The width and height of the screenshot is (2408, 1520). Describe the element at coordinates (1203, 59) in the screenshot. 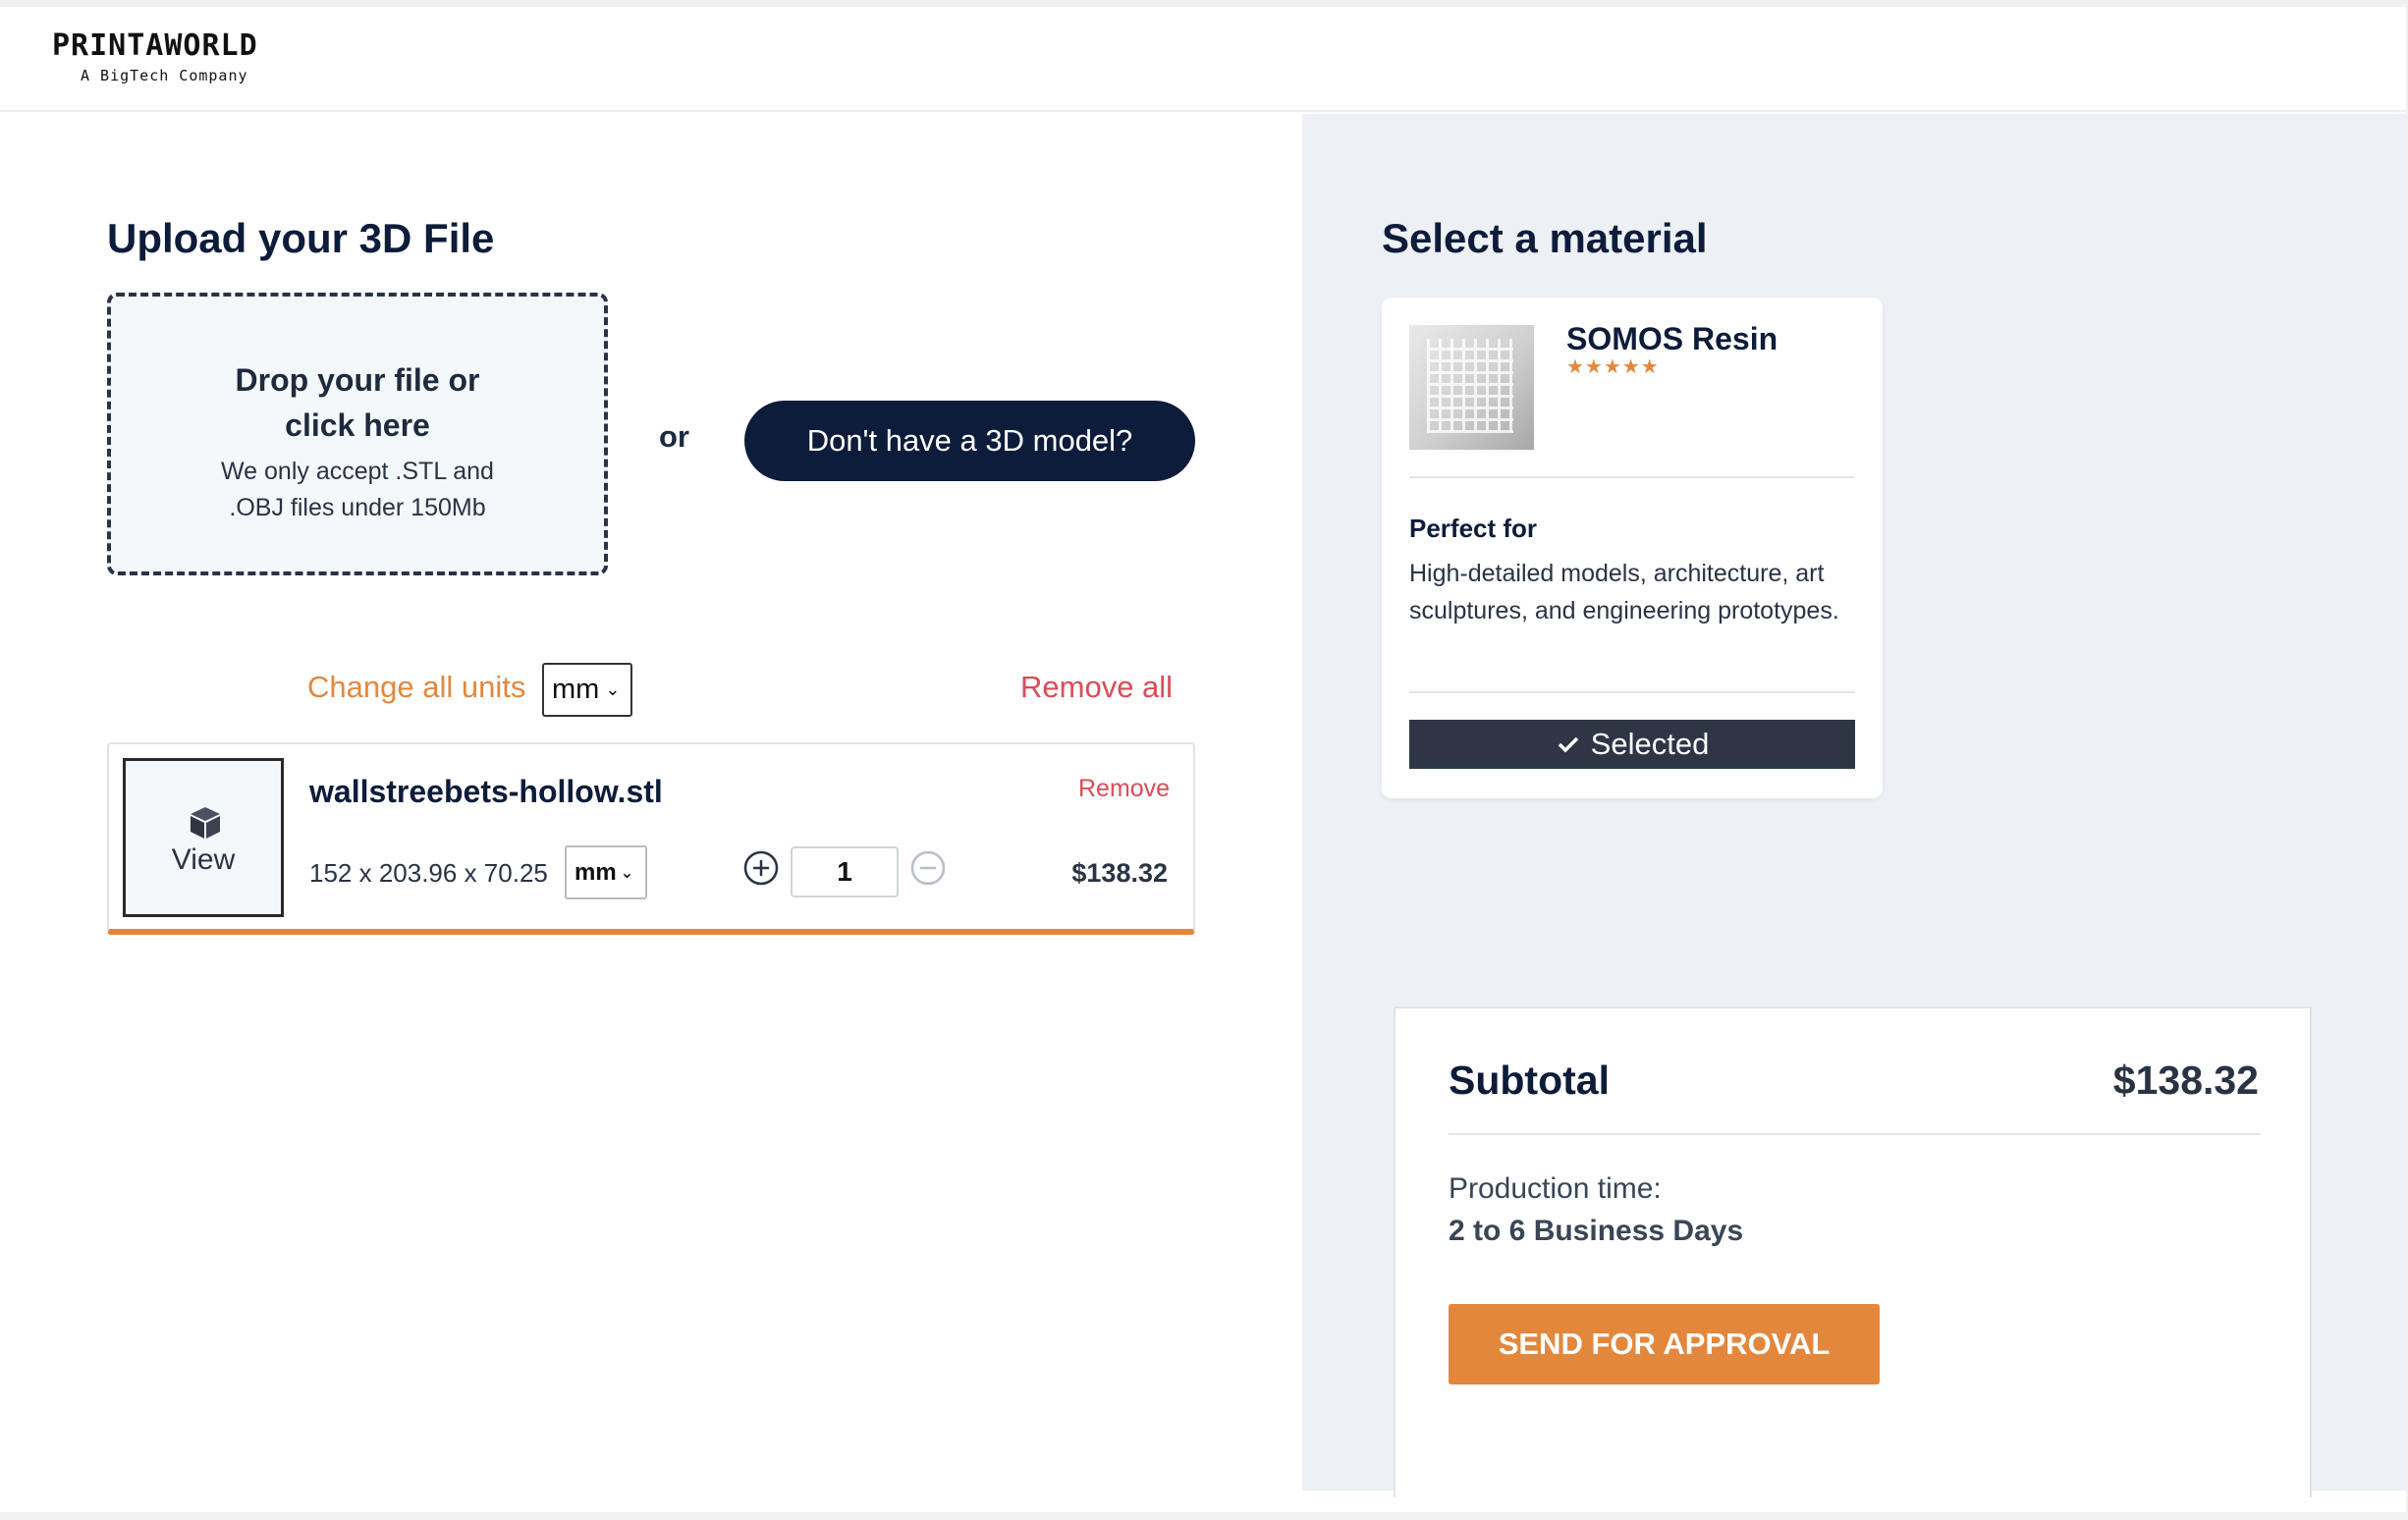

I see `top-header: PRINTAWORLD A BigTech Company` at that location.